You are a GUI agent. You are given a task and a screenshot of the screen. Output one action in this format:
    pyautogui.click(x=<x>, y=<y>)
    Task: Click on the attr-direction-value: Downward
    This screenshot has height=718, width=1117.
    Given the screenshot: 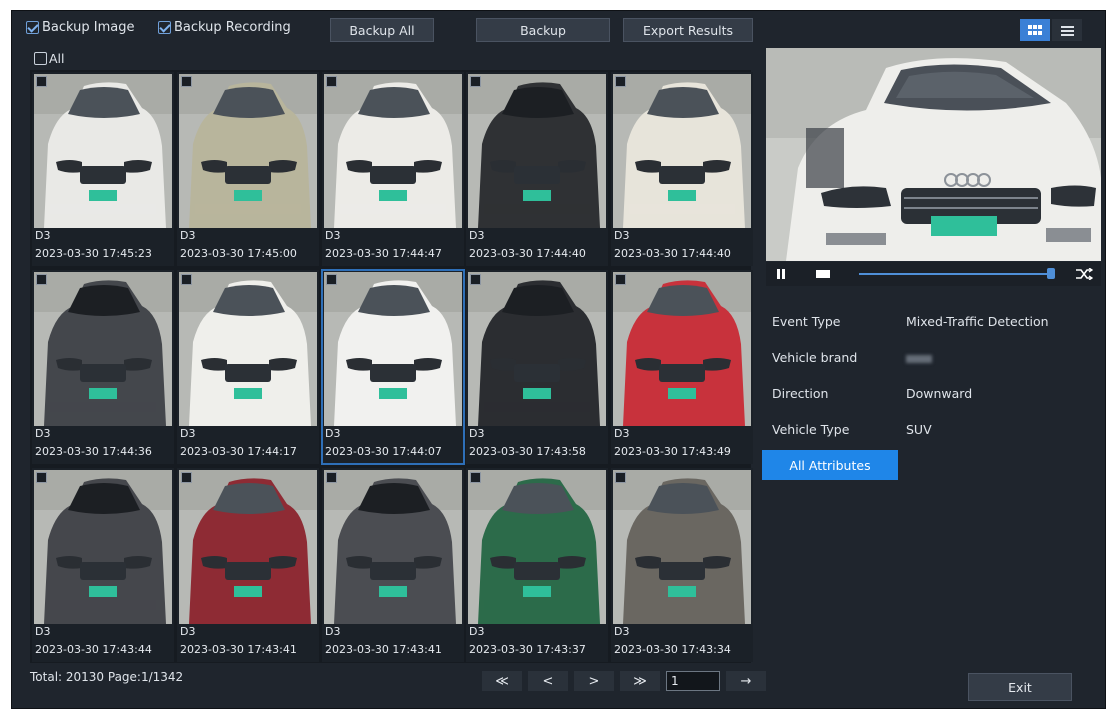 What is the action you would take?
    pyautogui.click(x=939, y=393)
    